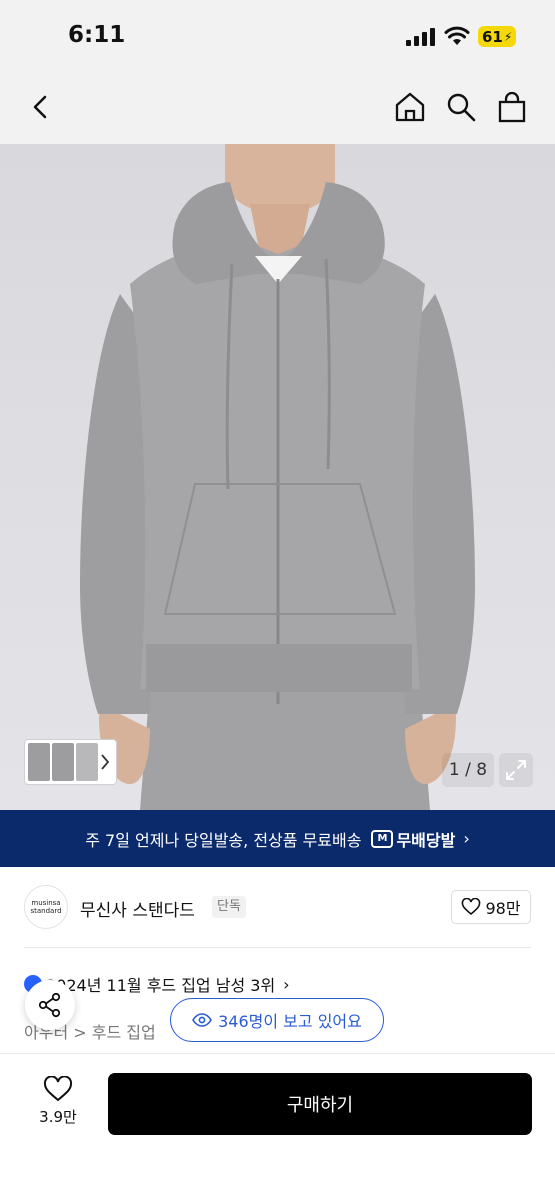 This screenshot has height=1200, width=555. Describe the element at coordinates (420, 37) in the screenshot. I see `cellular-signal-icon` at that location.